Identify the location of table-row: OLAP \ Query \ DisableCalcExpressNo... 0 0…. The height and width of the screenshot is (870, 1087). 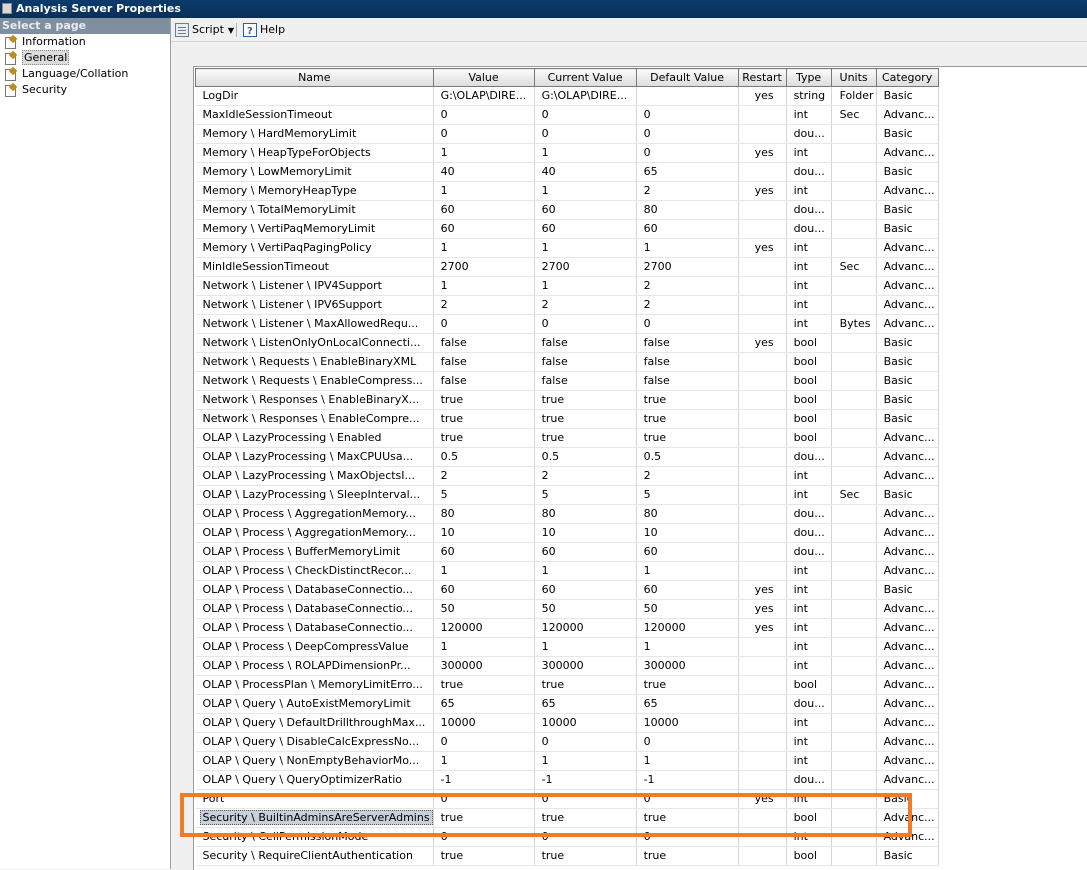
(567, 742).